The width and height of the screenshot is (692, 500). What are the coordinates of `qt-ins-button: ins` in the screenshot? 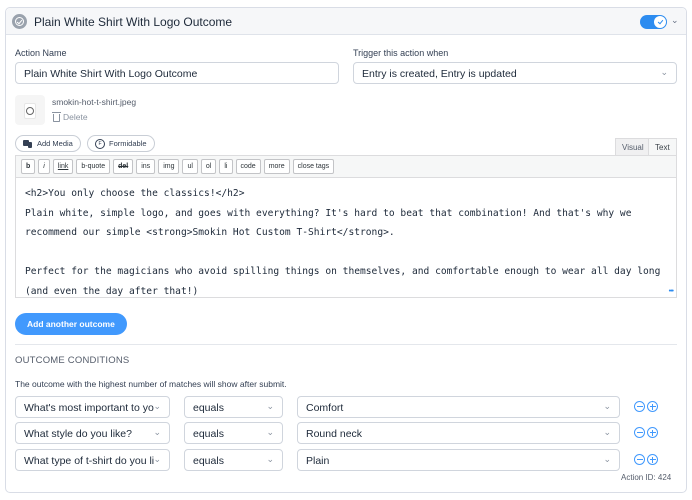 It's located at (146, 166).